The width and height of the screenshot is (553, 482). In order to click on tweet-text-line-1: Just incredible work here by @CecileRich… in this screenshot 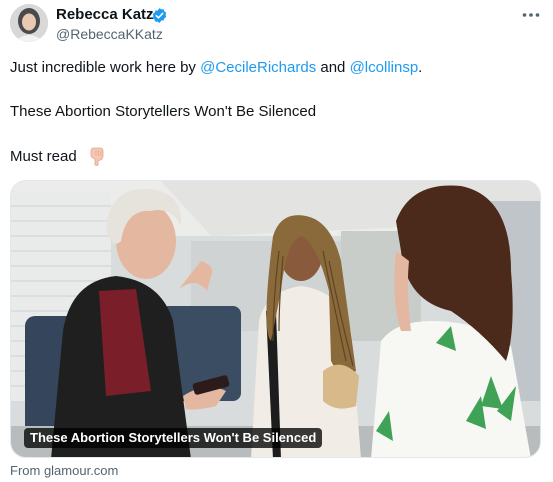, I will do `click(216, 68)`.